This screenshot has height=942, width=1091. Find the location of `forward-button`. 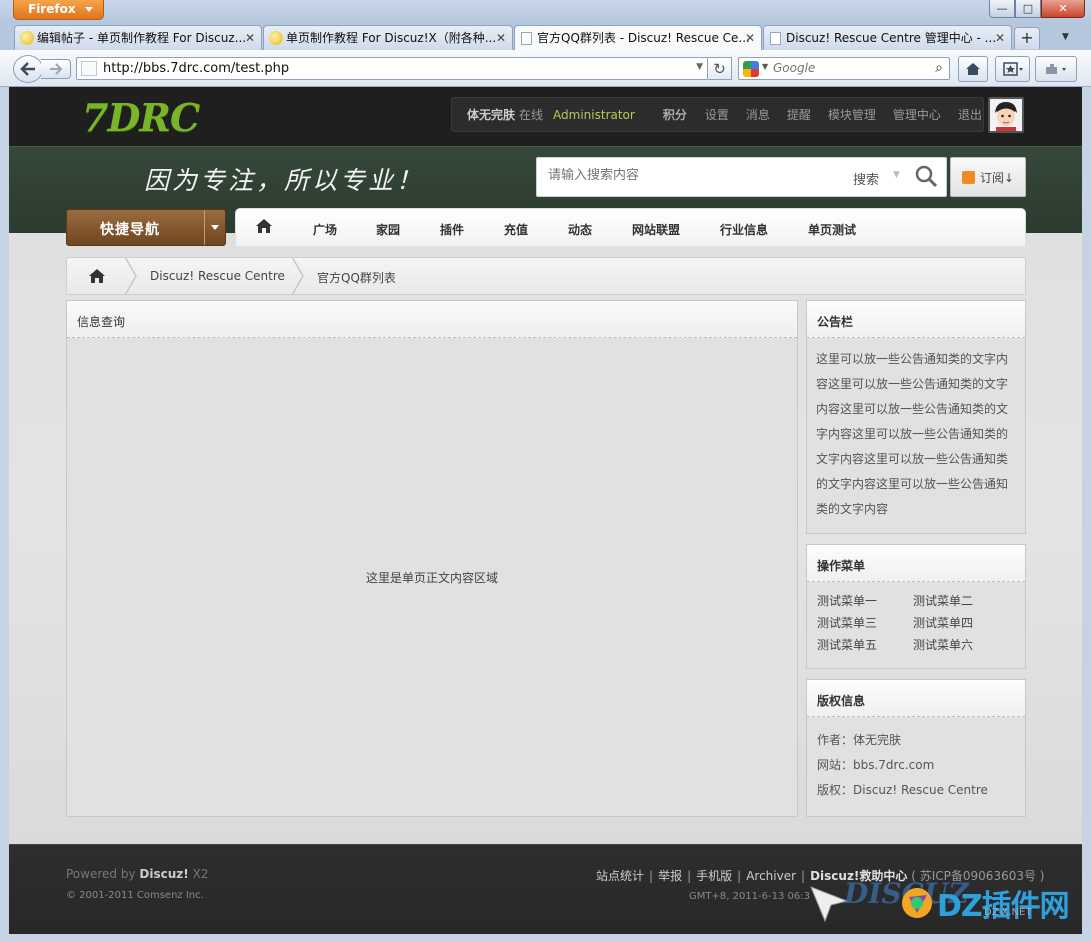

forward-button is located at coordinates (56, 69).